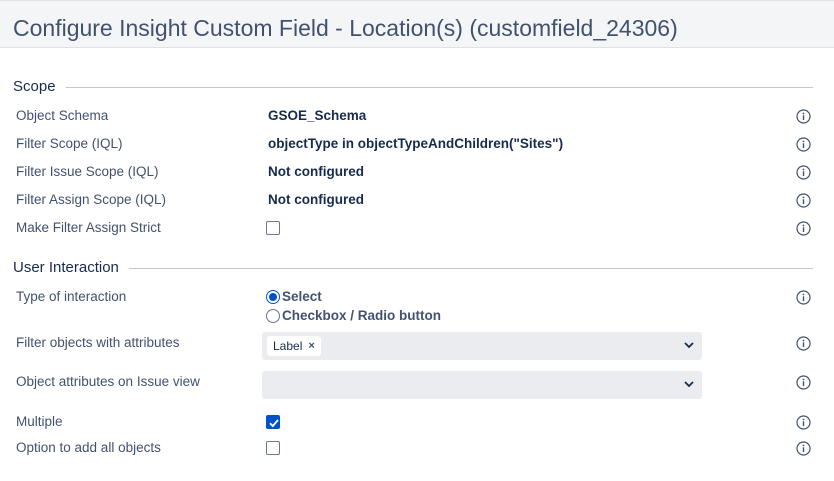 The height and width of the screenshot is (481, 834). Describe the element at coordinates (39, 86) in the screenshot. I see `section-title-scope: Scope` at that location.